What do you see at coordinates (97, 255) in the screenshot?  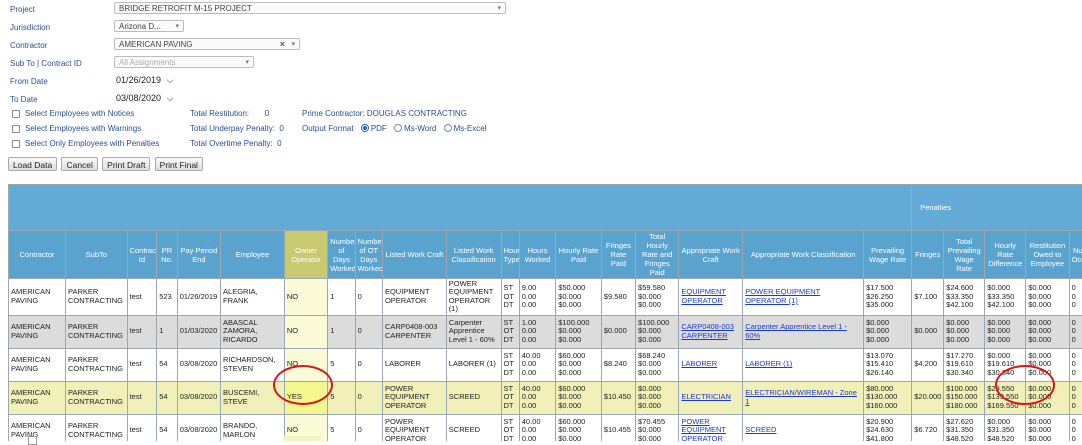 I see `column-header: SubTo` at bounding box center [97, 255].